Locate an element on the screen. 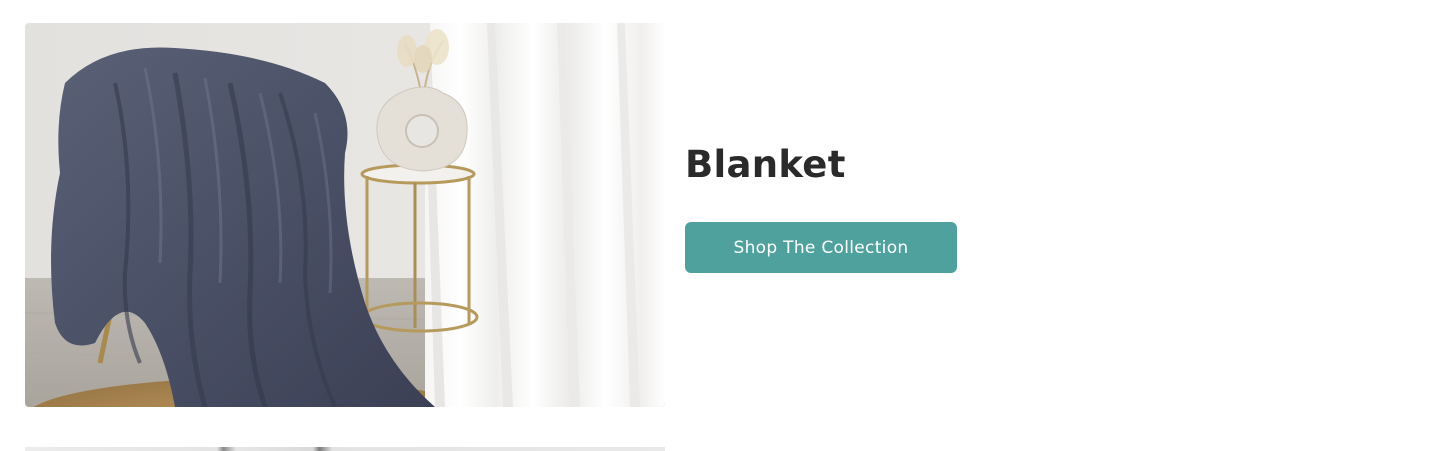  shop-collection-button: Shop The Collection is located at coordinates (821, 247).